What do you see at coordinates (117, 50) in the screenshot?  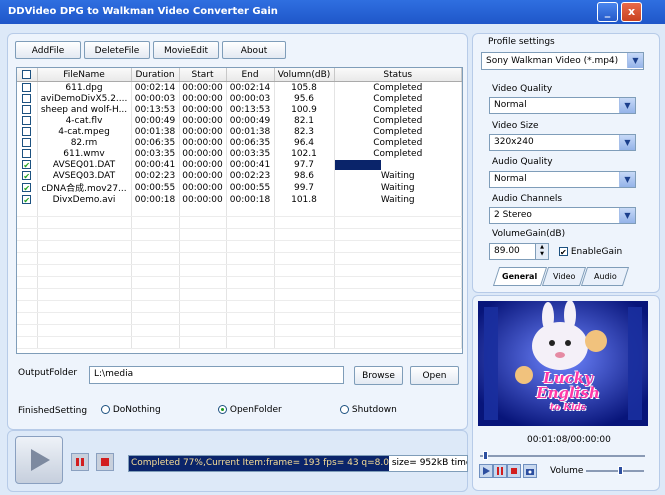 I see `delete-file-button: DeleteFile` at bounding box center [117, 50].